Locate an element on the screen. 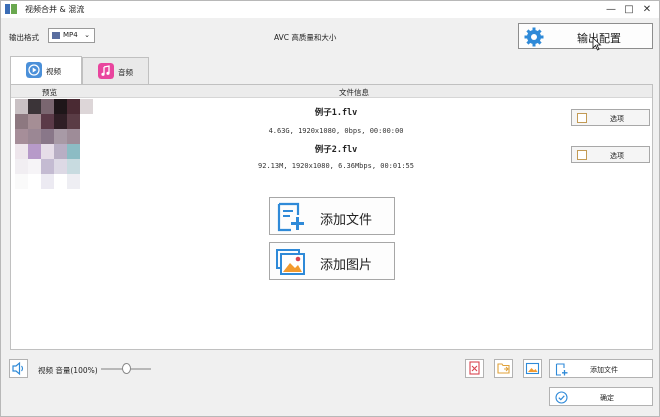 Image resolution: width=660 pixels, height=417 pixels. open-folder-button is located at coordinates (503, 368).